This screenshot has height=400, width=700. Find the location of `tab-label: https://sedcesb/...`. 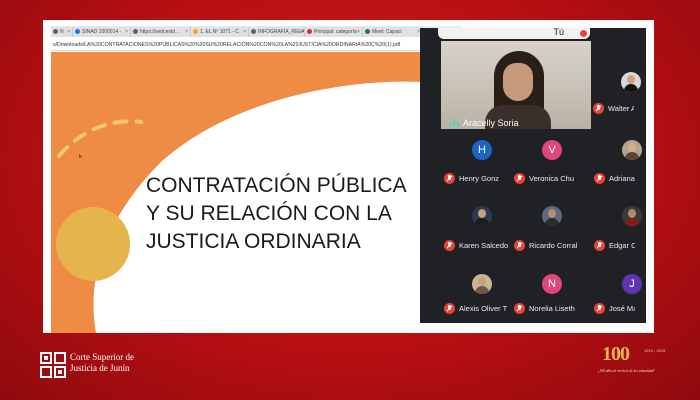

tab-label: https://sedcesb/... is located at coordinates (160, 32).